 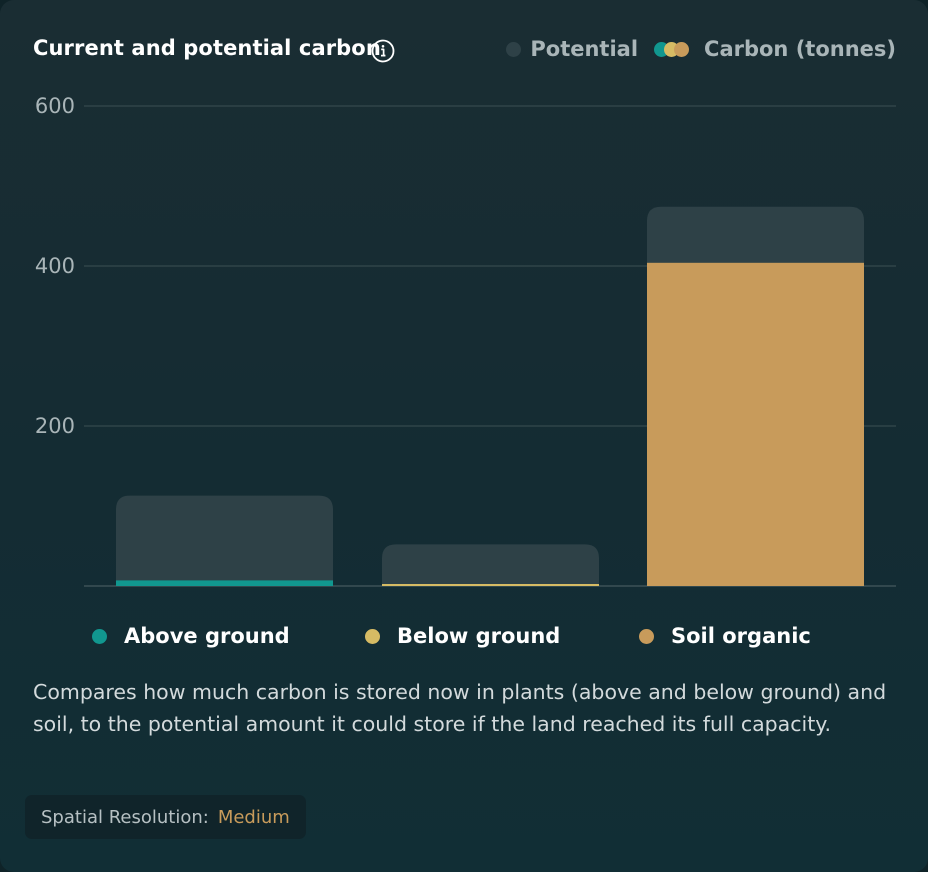 I want to click on legend-label-below-ground: Below ground, so click(x=479, y=636).